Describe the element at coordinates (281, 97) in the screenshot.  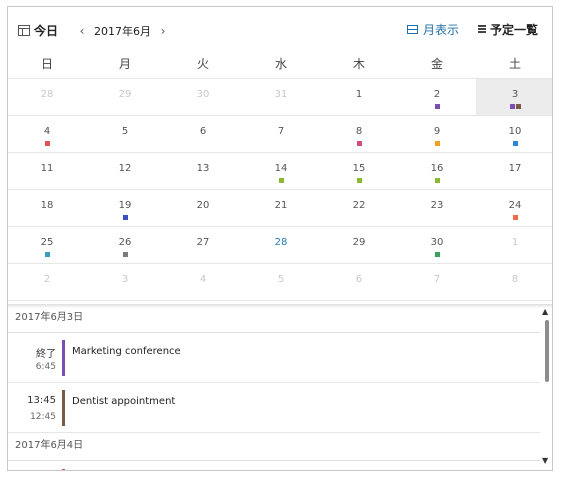
I see `day-cell: 31` at that location.